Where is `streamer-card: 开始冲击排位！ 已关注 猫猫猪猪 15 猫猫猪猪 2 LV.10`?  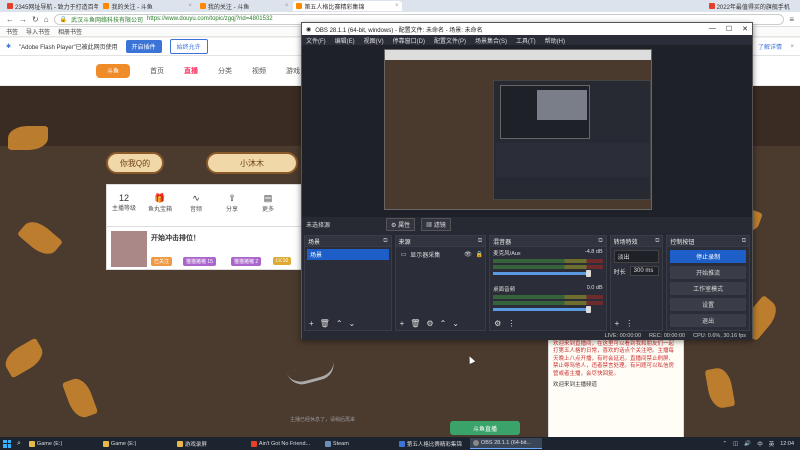 streamer-card: 开始冲击排位！ 已关注 猫猫猪猪 15 猫猫猪猪 2 LV.10 is located at coordinates (204, 248).